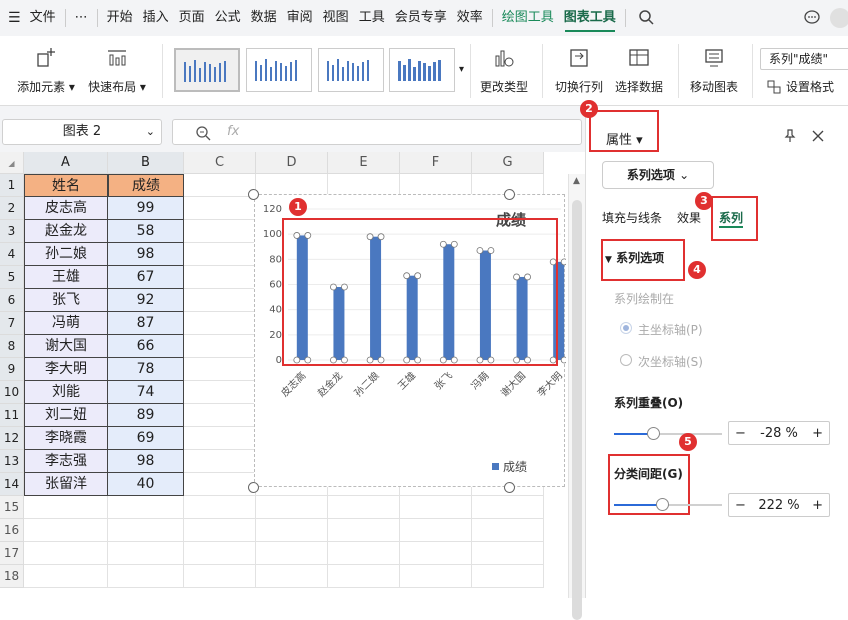 This screenshot has height=620, width=848. What do you see at coordinates (12, 507) in the screenshot?
I see `row-header: 15` at bounding box center [12, 507].